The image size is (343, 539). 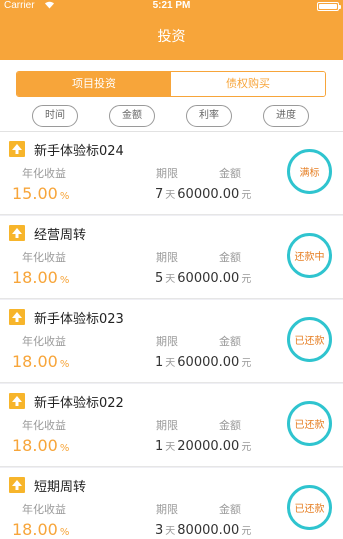 I want to click on filter-panel: 项目投资 债权购买 时间 金额 利率 进度, so click(x=171, y=96).